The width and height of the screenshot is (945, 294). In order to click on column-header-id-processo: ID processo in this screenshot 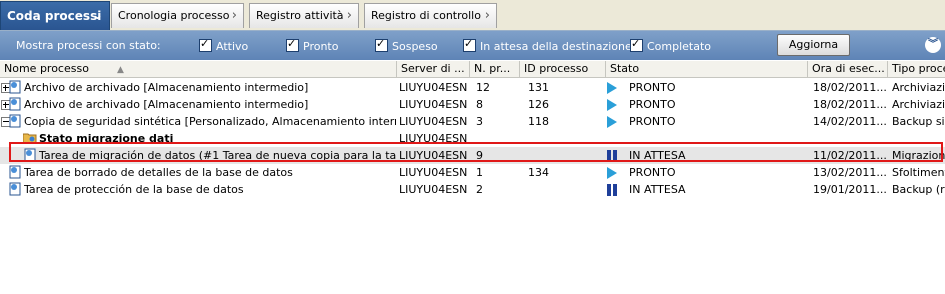, I will do `click(563, 69)`.